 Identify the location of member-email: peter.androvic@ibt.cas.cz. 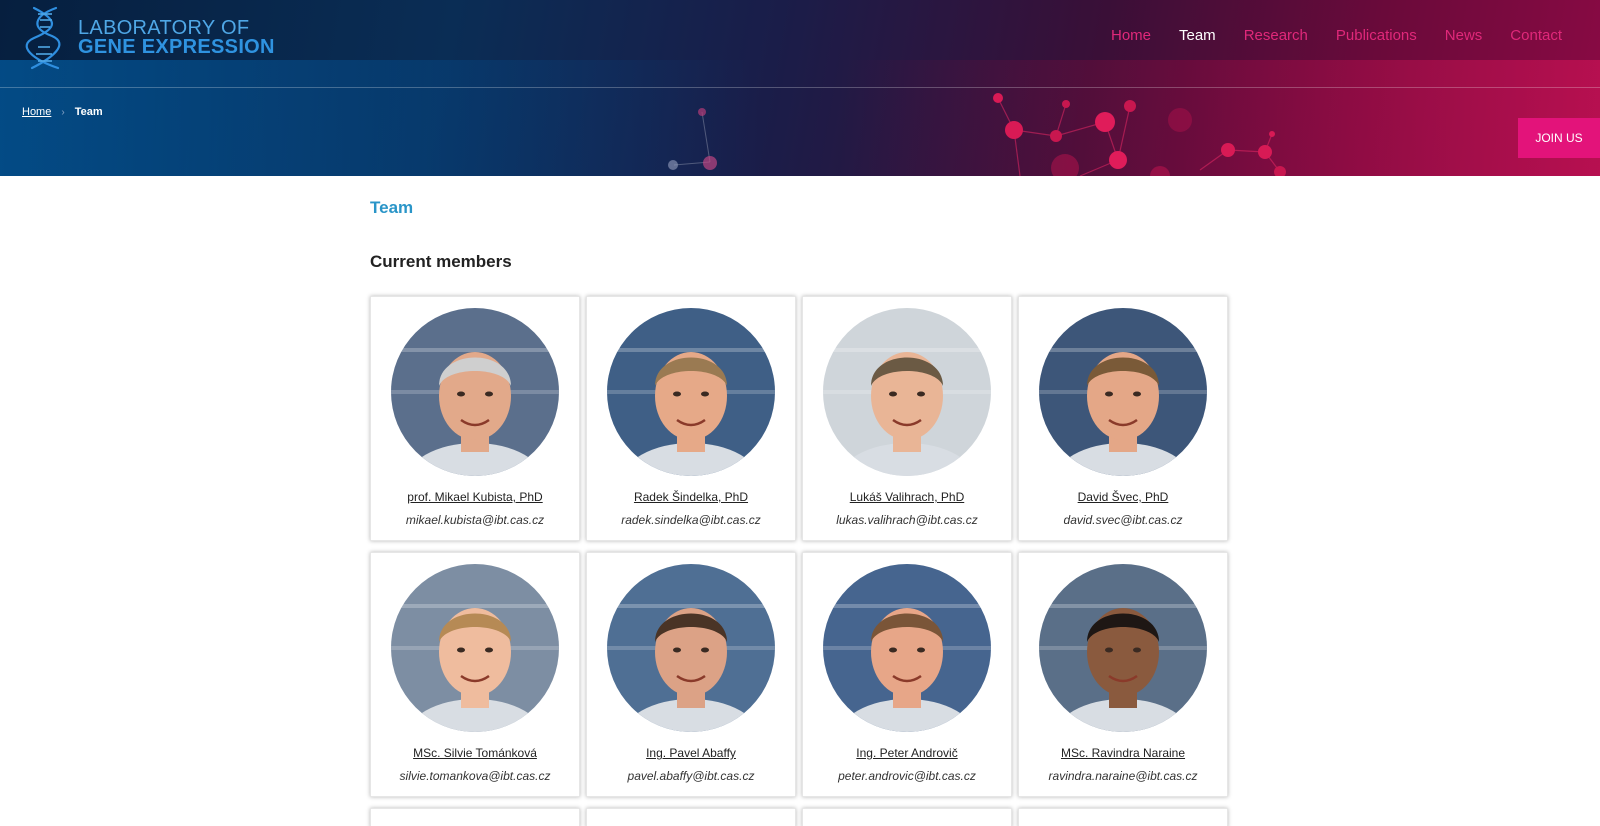
(907, 776).